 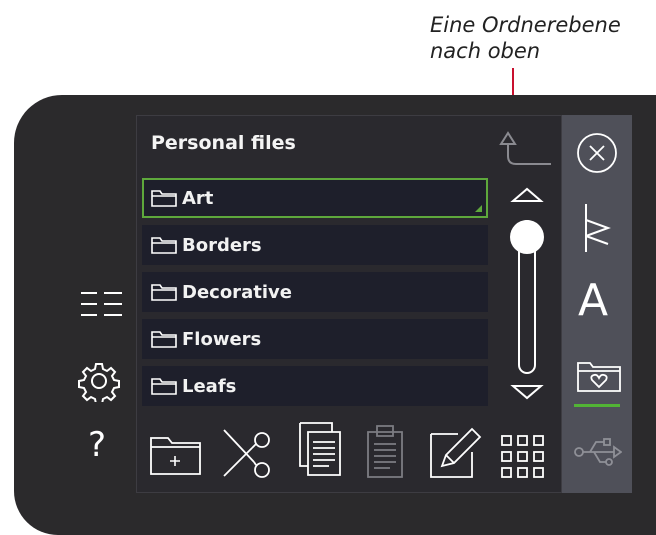 What do you see at coordinates (102, 306) in the screenshot?
I see `menu-lines-icon` at bounding box center [102, 306].